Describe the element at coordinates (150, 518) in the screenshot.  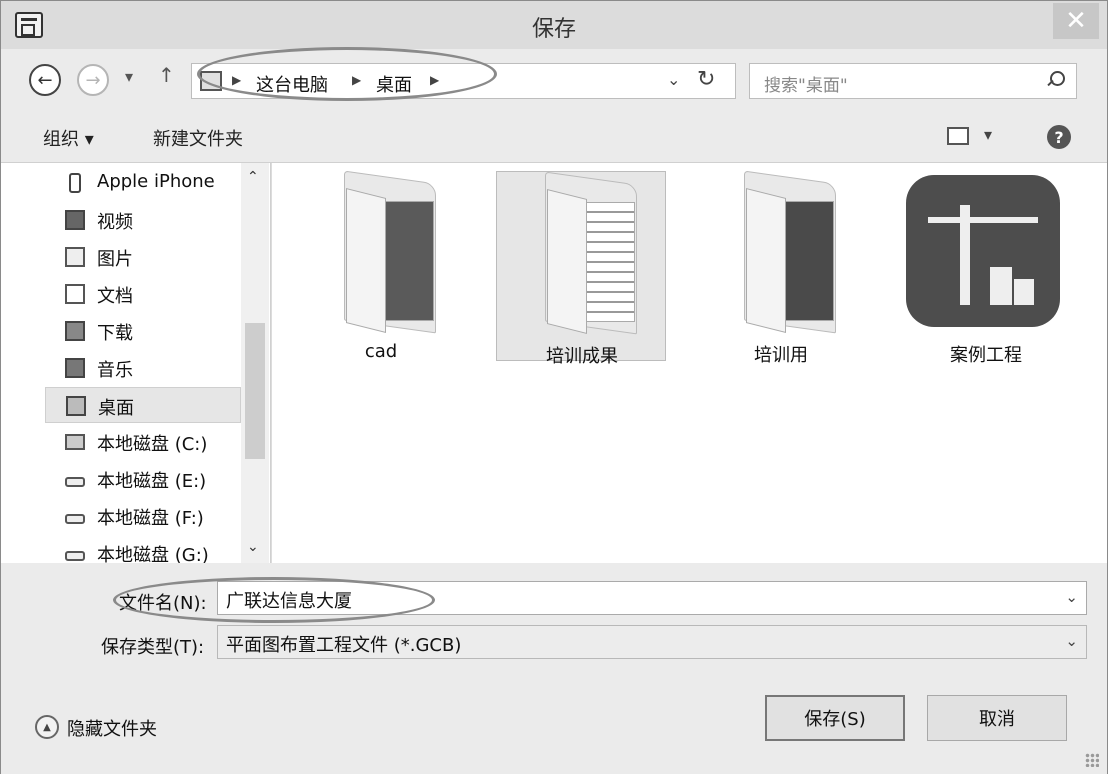
I see `nav-item-label: 本地磁盘 (F:)` at that location.